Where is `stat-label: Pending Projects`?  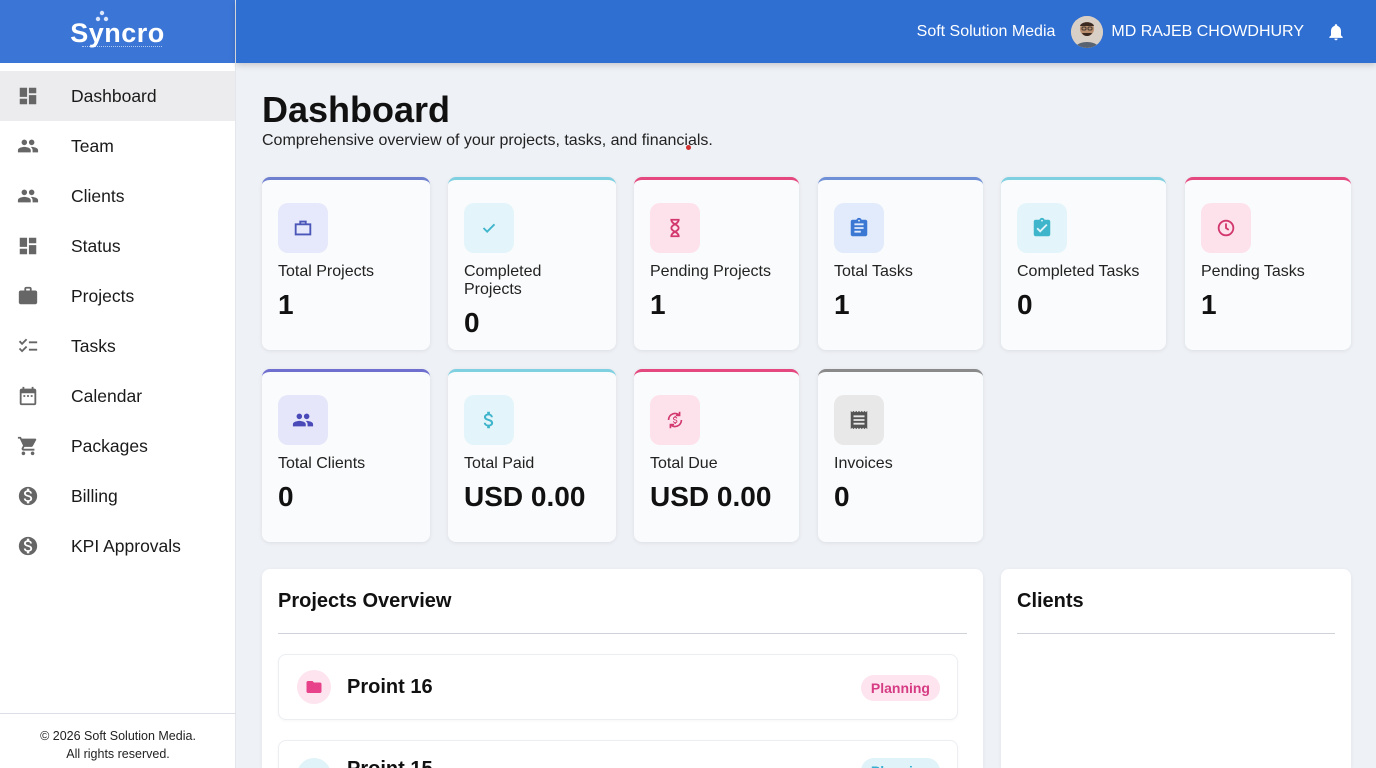
stat-label: Pending Projects is located at coordinates (710, 271).